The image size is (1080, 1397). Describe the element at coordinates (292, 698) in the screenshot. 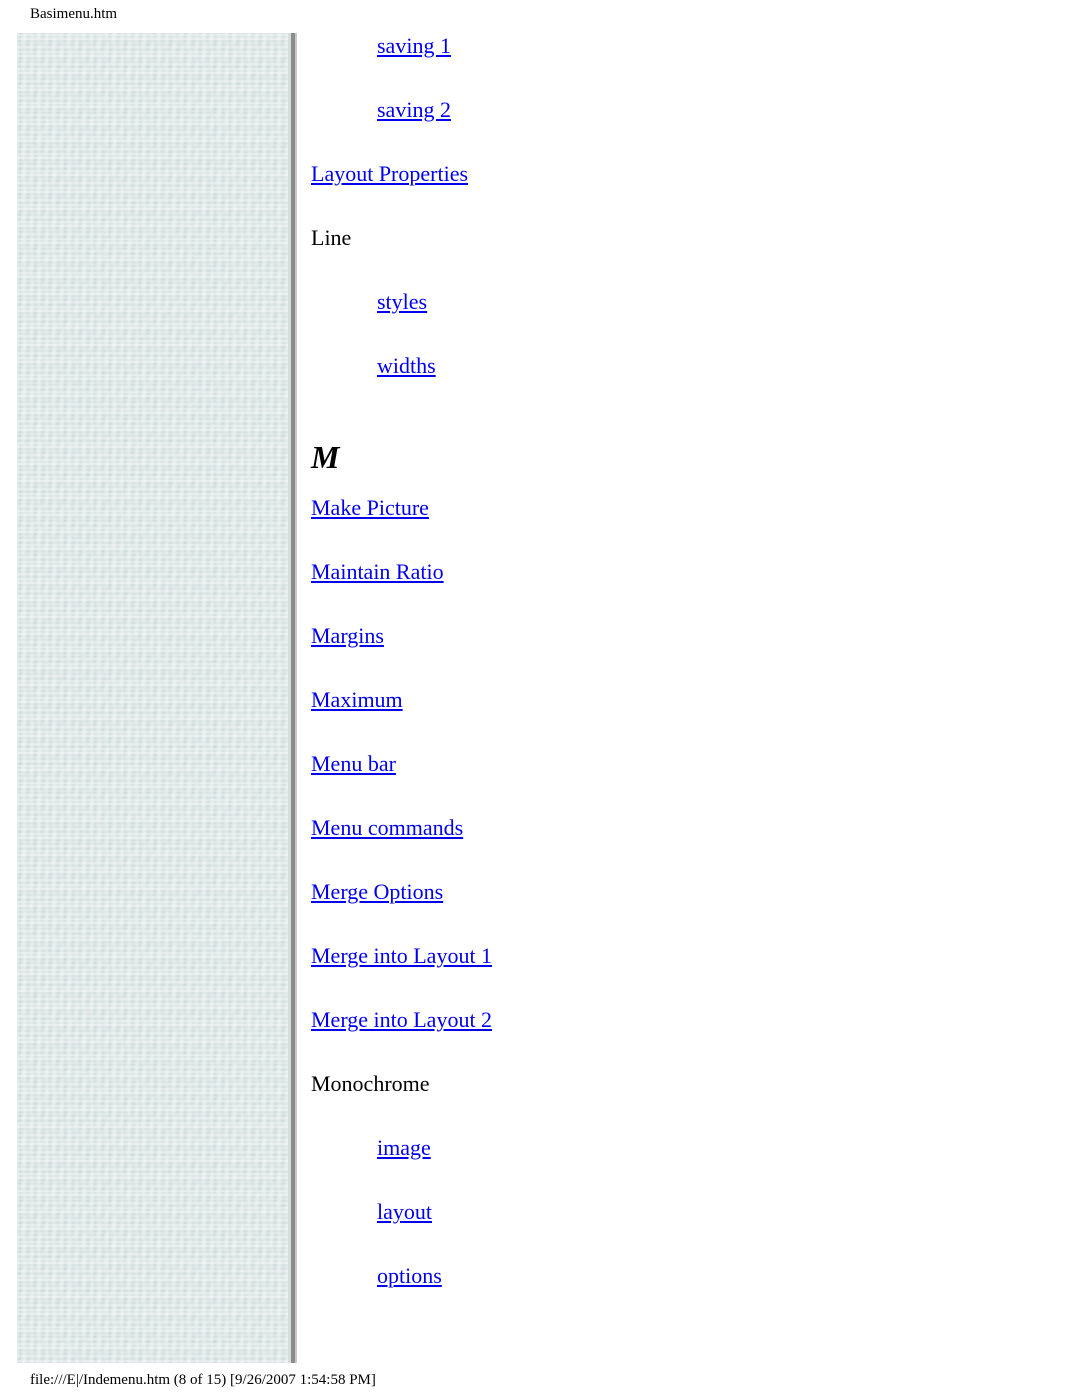

I see `decorative-strip-border` at that location.